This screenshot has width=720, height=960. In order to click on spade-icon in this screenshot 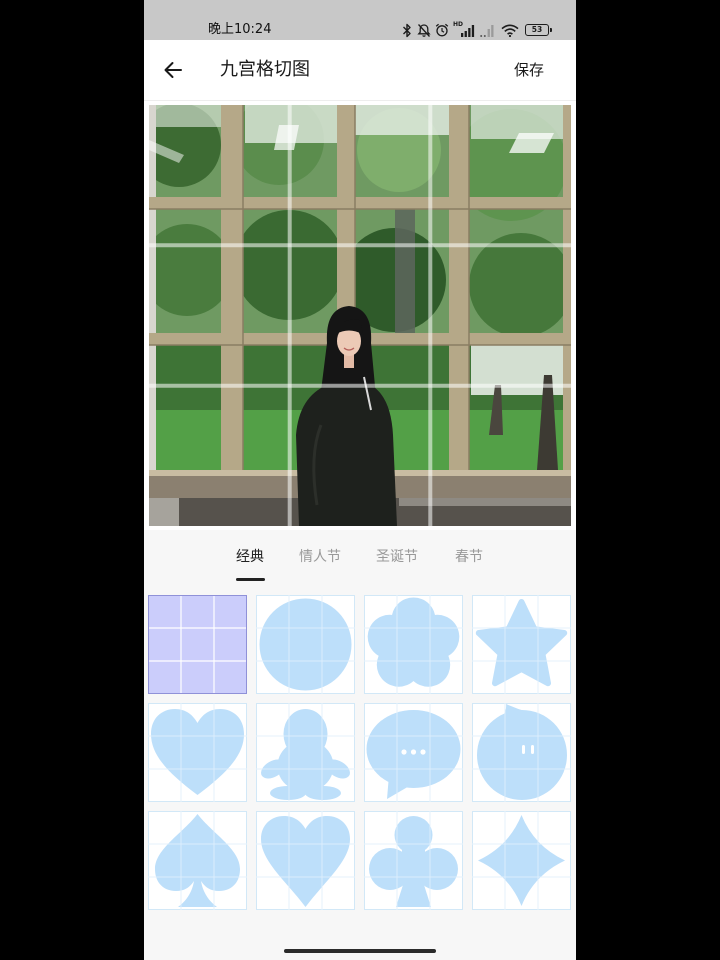, I will do `click(197, 860)`.